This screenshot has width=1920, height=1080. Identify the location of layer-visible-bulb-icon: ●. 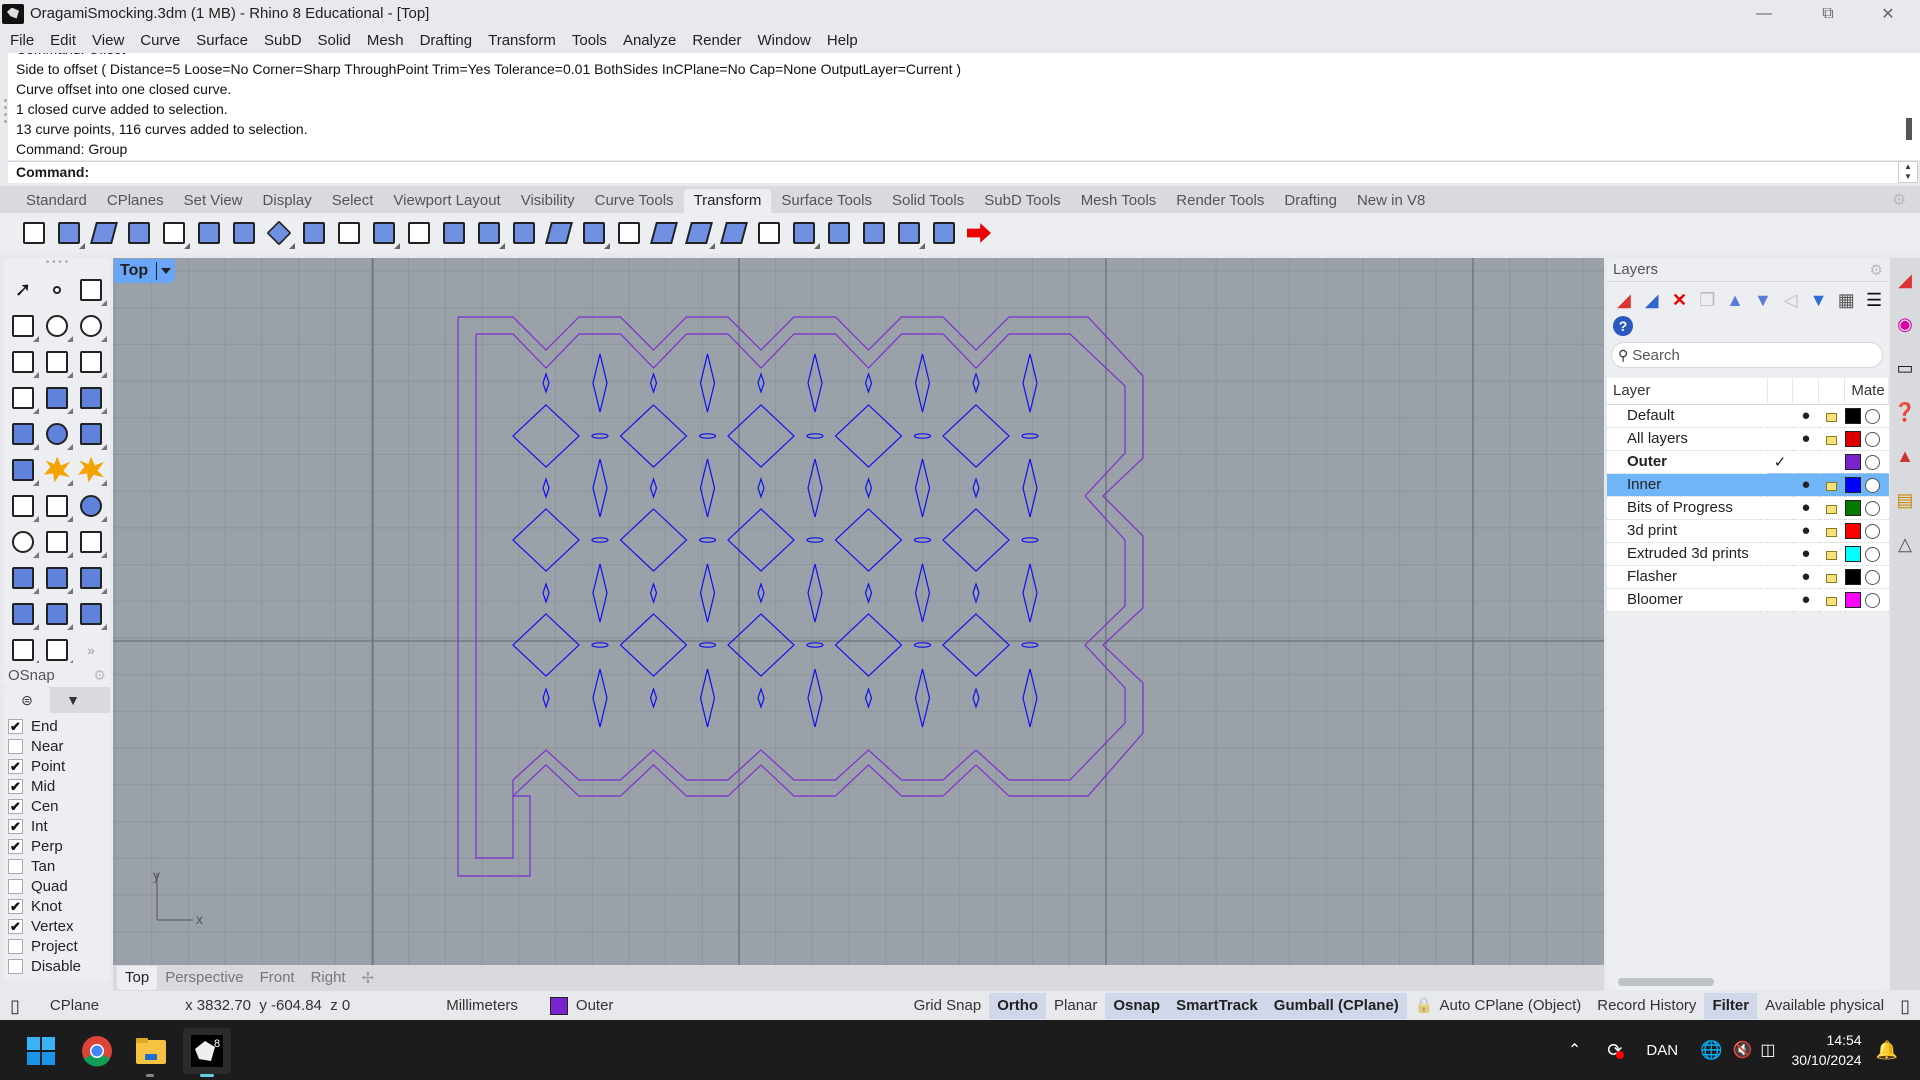
(1805, 485).